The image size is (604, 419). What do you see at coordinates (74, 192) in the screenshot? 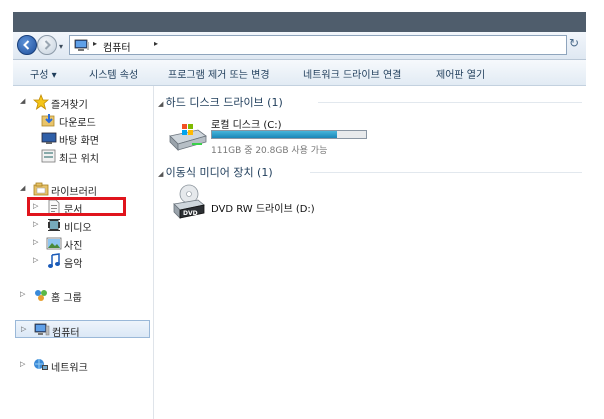
I see `nav-libraries-label: 라이브러리` at bounding box center [74, 192].